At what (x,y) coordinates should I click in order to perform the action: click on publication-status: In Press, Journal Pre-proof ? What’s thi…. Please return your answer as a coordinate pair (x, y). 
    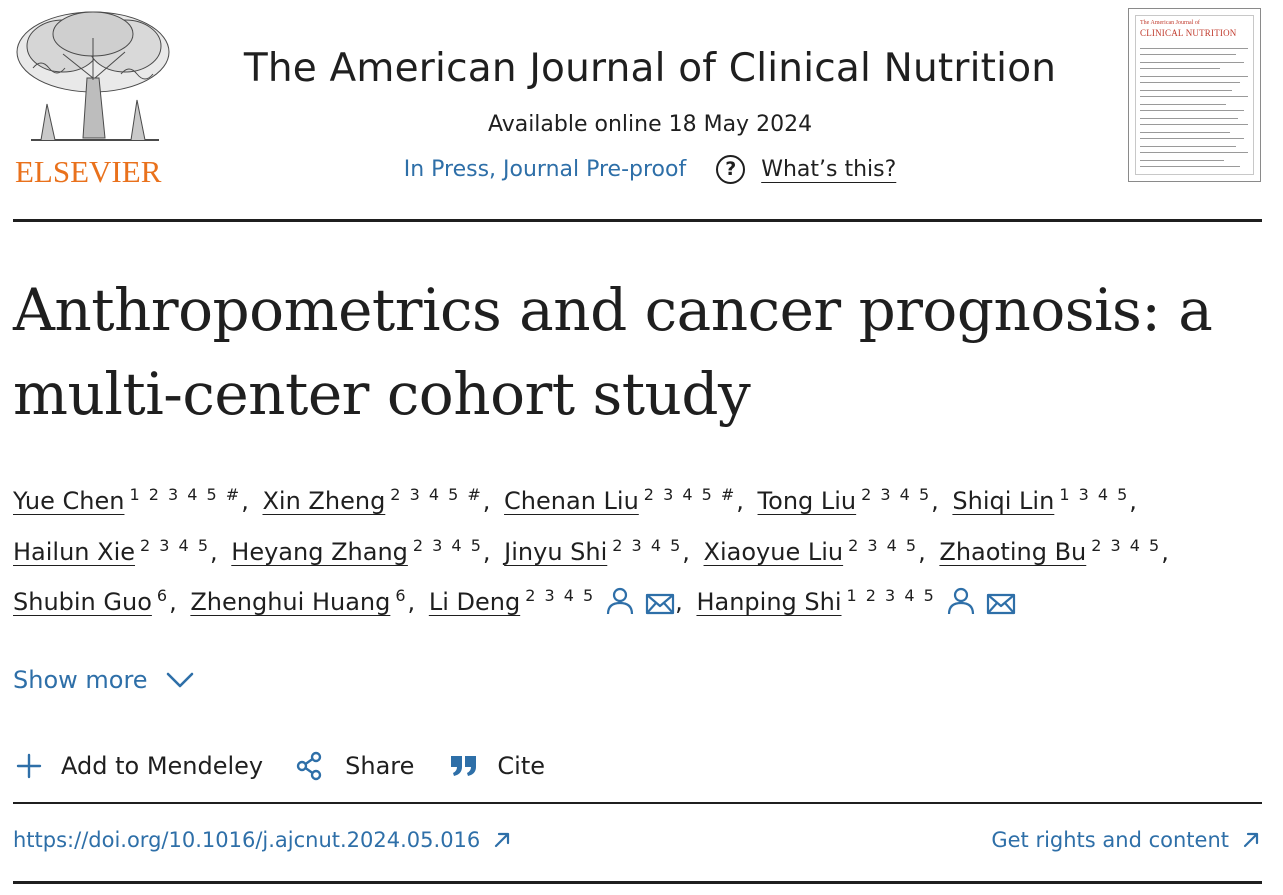
    Looking at the image, I should click on (650, 169).